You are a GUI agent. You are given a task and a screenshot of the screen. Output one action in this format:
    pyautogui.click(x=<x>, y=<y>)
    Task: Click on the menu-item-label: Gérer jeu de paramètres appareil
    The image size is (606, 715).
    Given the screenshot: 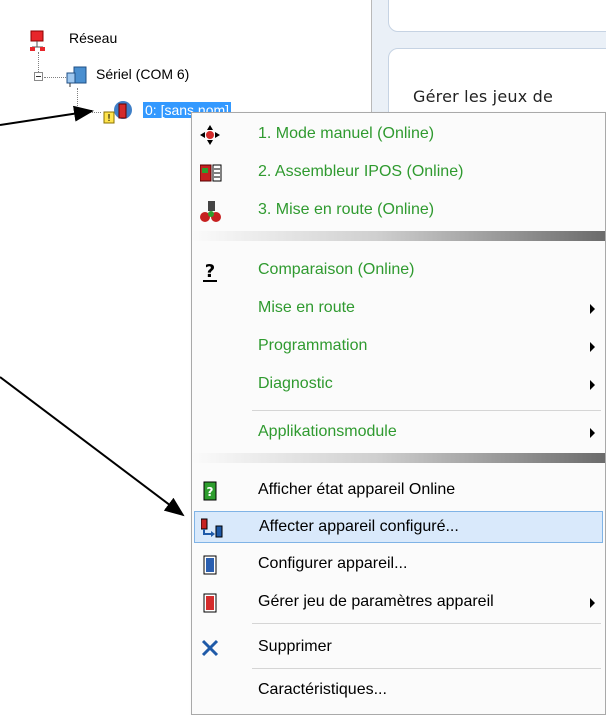 What is the action you would take?
    pyautogui.click(x=376, y=601)
    